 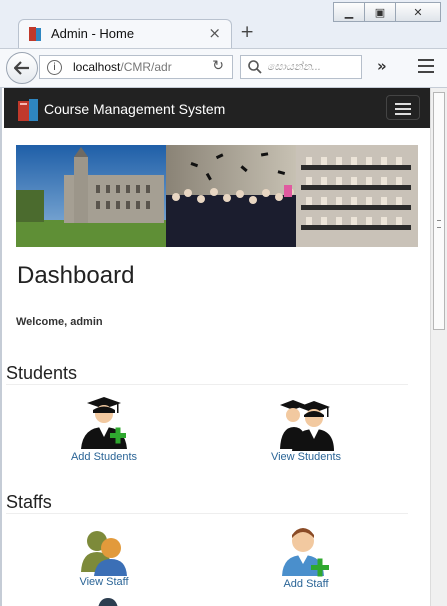 I want to click on back-arrow-icon, so click(x=21, y=68).